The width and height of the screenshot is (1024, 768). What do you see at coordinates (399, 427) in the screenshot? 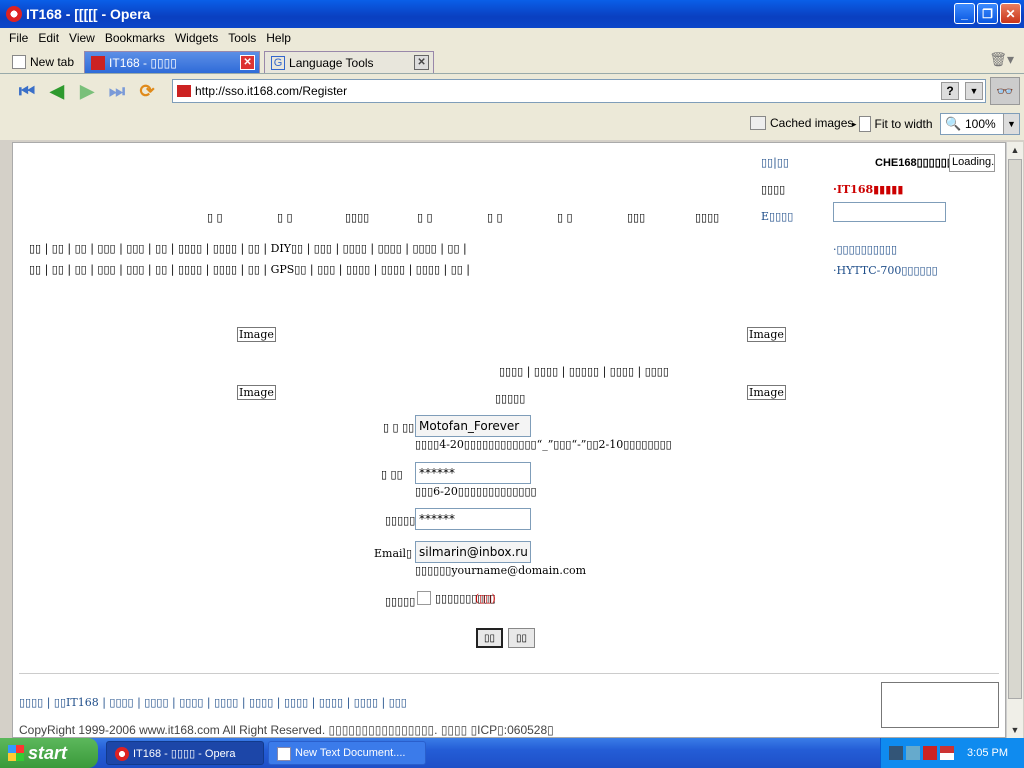
I see `username-label: ▯ ▯ ▯▯` at bounding box center [399, 427].